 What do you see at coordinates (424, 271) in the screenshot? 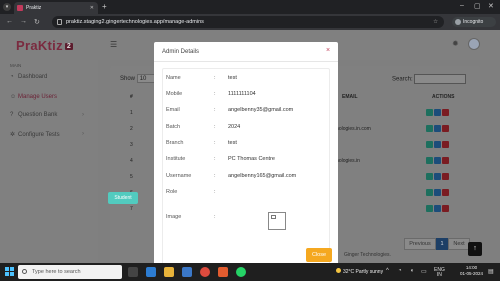
I see `battery-icon: ▭` at bounding box center [424, 271].